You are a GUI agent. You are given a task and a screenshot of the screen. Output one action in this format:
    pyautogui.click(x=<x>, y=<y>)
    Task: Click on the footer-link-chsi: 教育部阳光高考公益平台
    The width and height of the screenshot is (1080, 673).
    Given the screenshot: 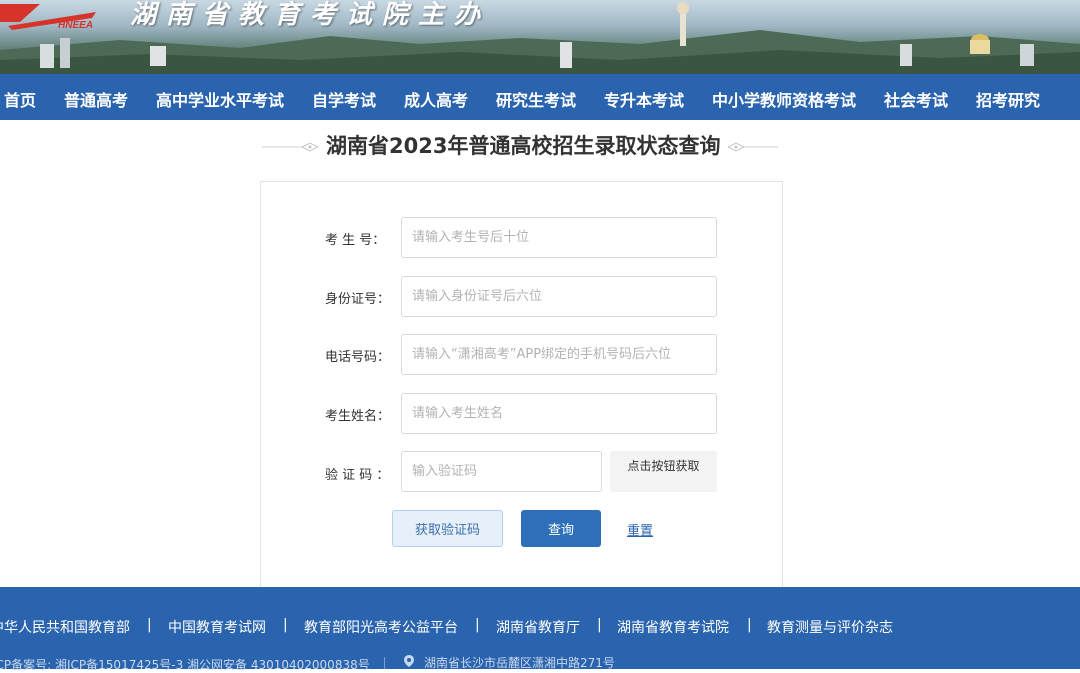 What is the action you would take?
    pyautogui.click(x=381, y=627)
    